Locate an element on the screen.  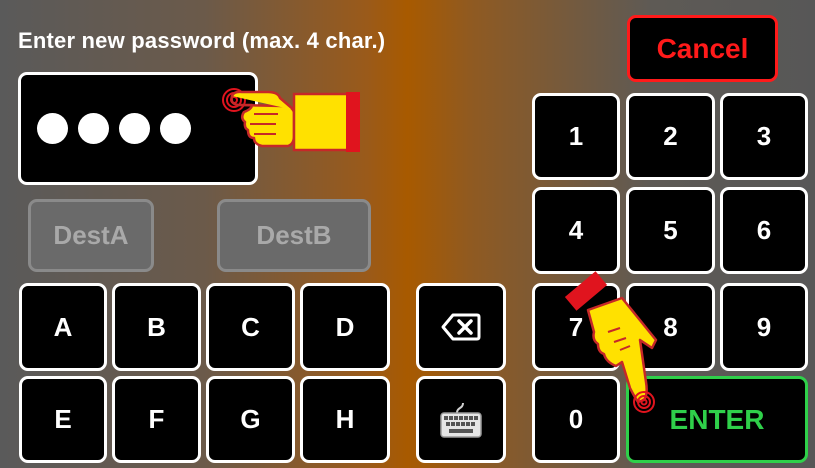
cancel-button: Cancel is located at coordinates (702, 48).